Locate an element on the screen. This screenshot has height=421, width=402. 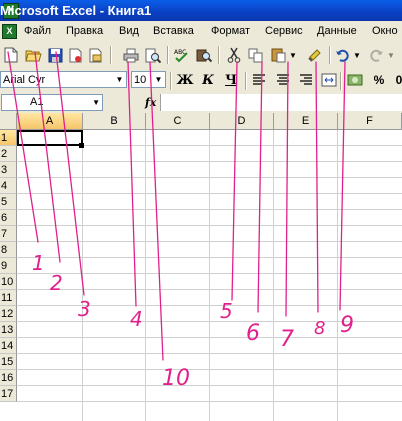
menu-edit: Правка is located at coordinates (84, 31).